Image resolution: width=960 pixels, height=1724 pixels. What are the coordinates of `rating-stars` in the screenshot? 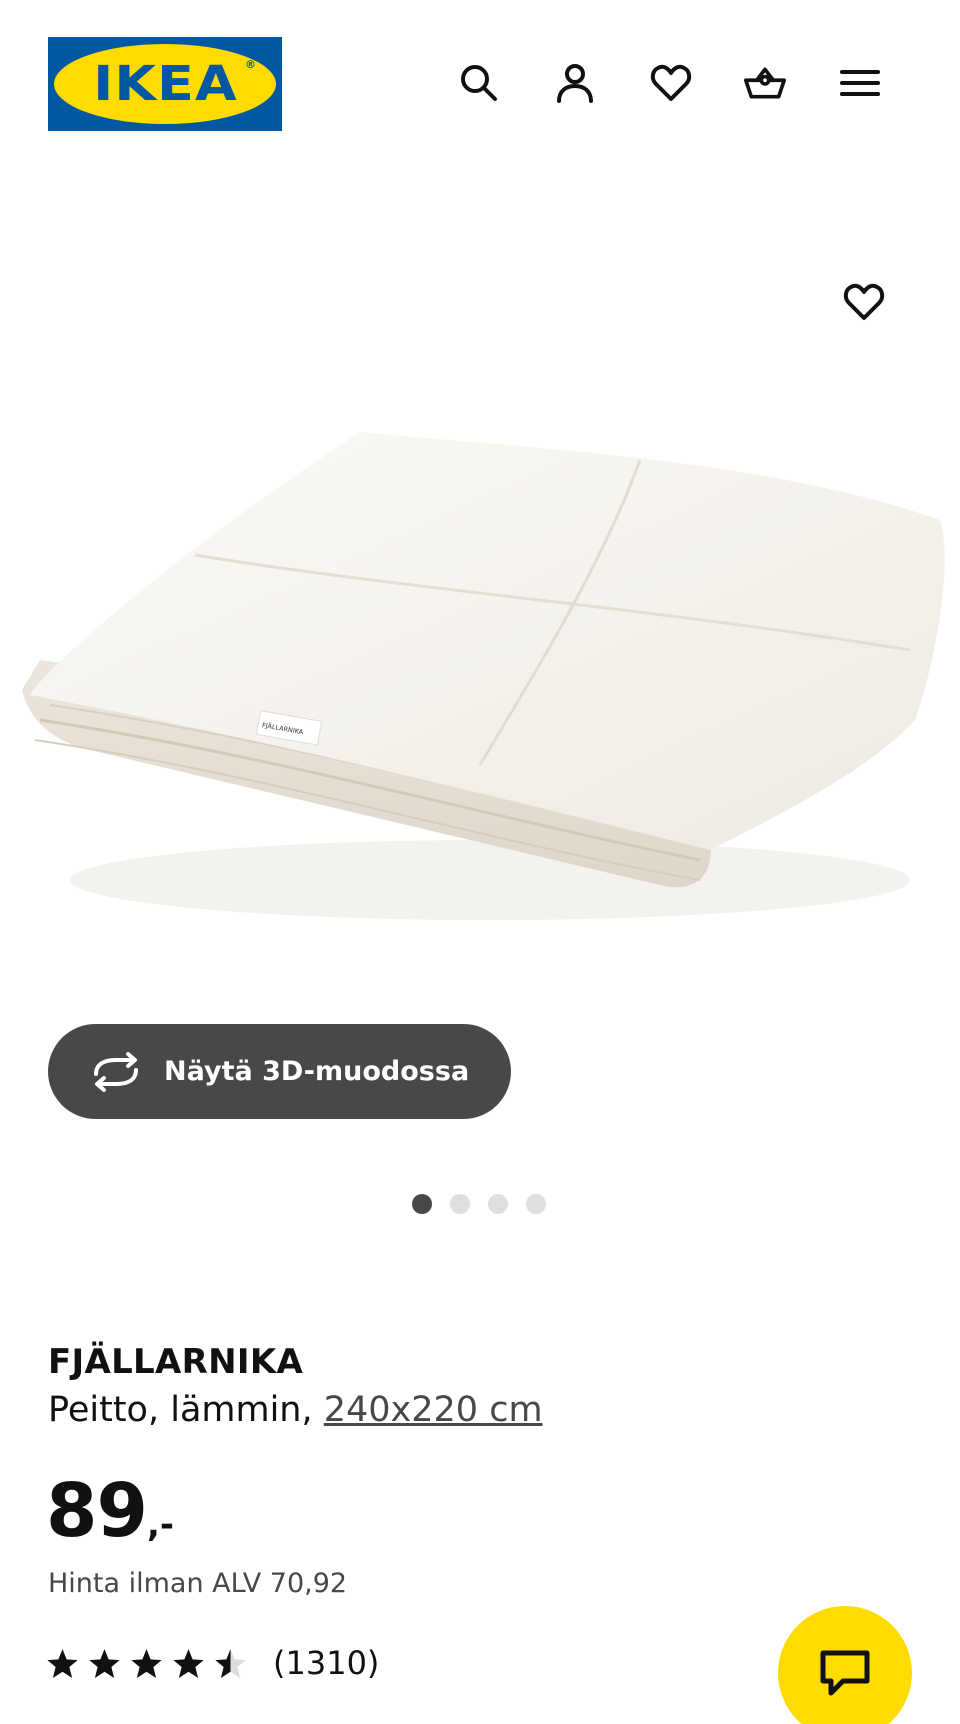 It's located at (146, 1663).